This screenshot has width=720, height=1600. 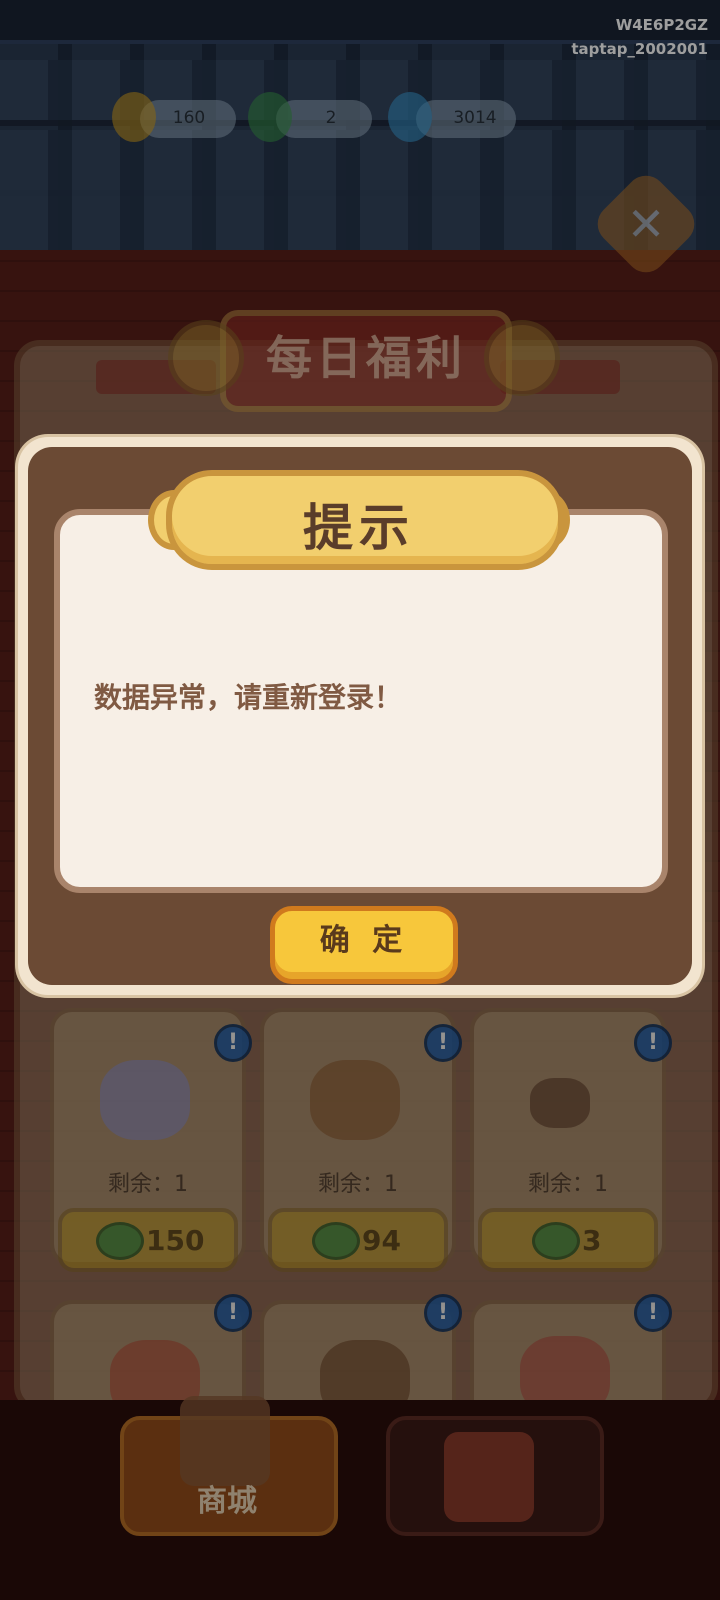 What do you see at coordinates (248, 697) in the screenshot?
I see `dialog-message: 数据异常，请重新登录！` at bounding box center [248, 697].